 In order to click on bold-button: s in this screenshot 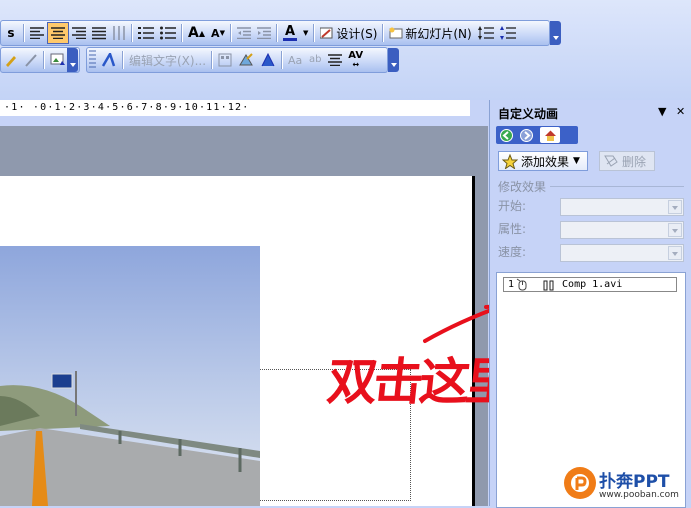, I will do `click(11, 33)`.